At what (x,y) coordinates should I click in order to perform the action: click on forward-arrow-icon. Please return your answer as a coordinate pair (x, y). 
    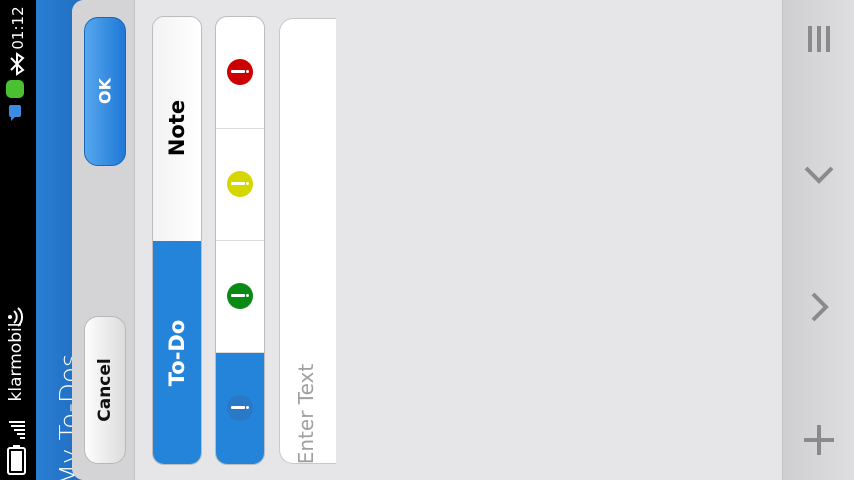
    Looking at the image, I should click on (820, 307).